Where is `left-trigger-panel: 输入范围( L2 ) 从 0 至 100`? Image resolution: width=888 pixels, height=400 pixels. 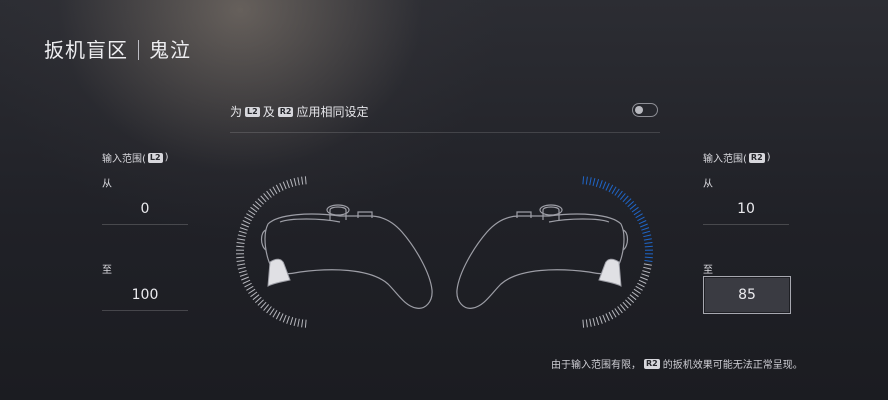
left-trigger-panel: 输入范围( L2 ) 从 0 至 100 is located at coordinates (145, 235).